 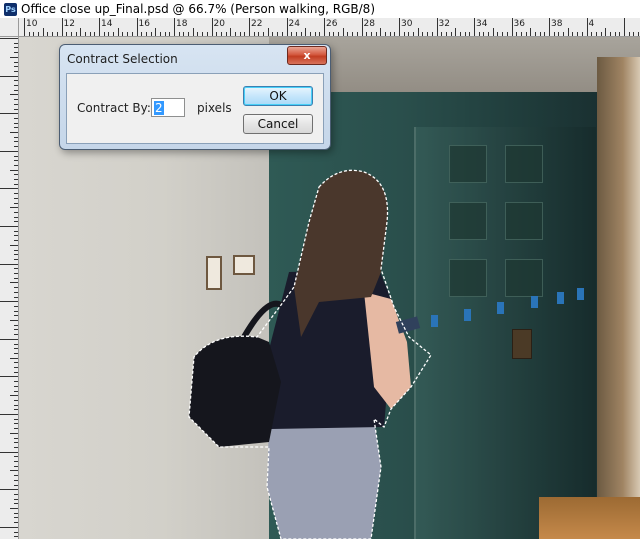 What do you see at coordinates (482, 24) in the screenshot?
I see `ruler-label: 34` at bounding box center [482, 24].